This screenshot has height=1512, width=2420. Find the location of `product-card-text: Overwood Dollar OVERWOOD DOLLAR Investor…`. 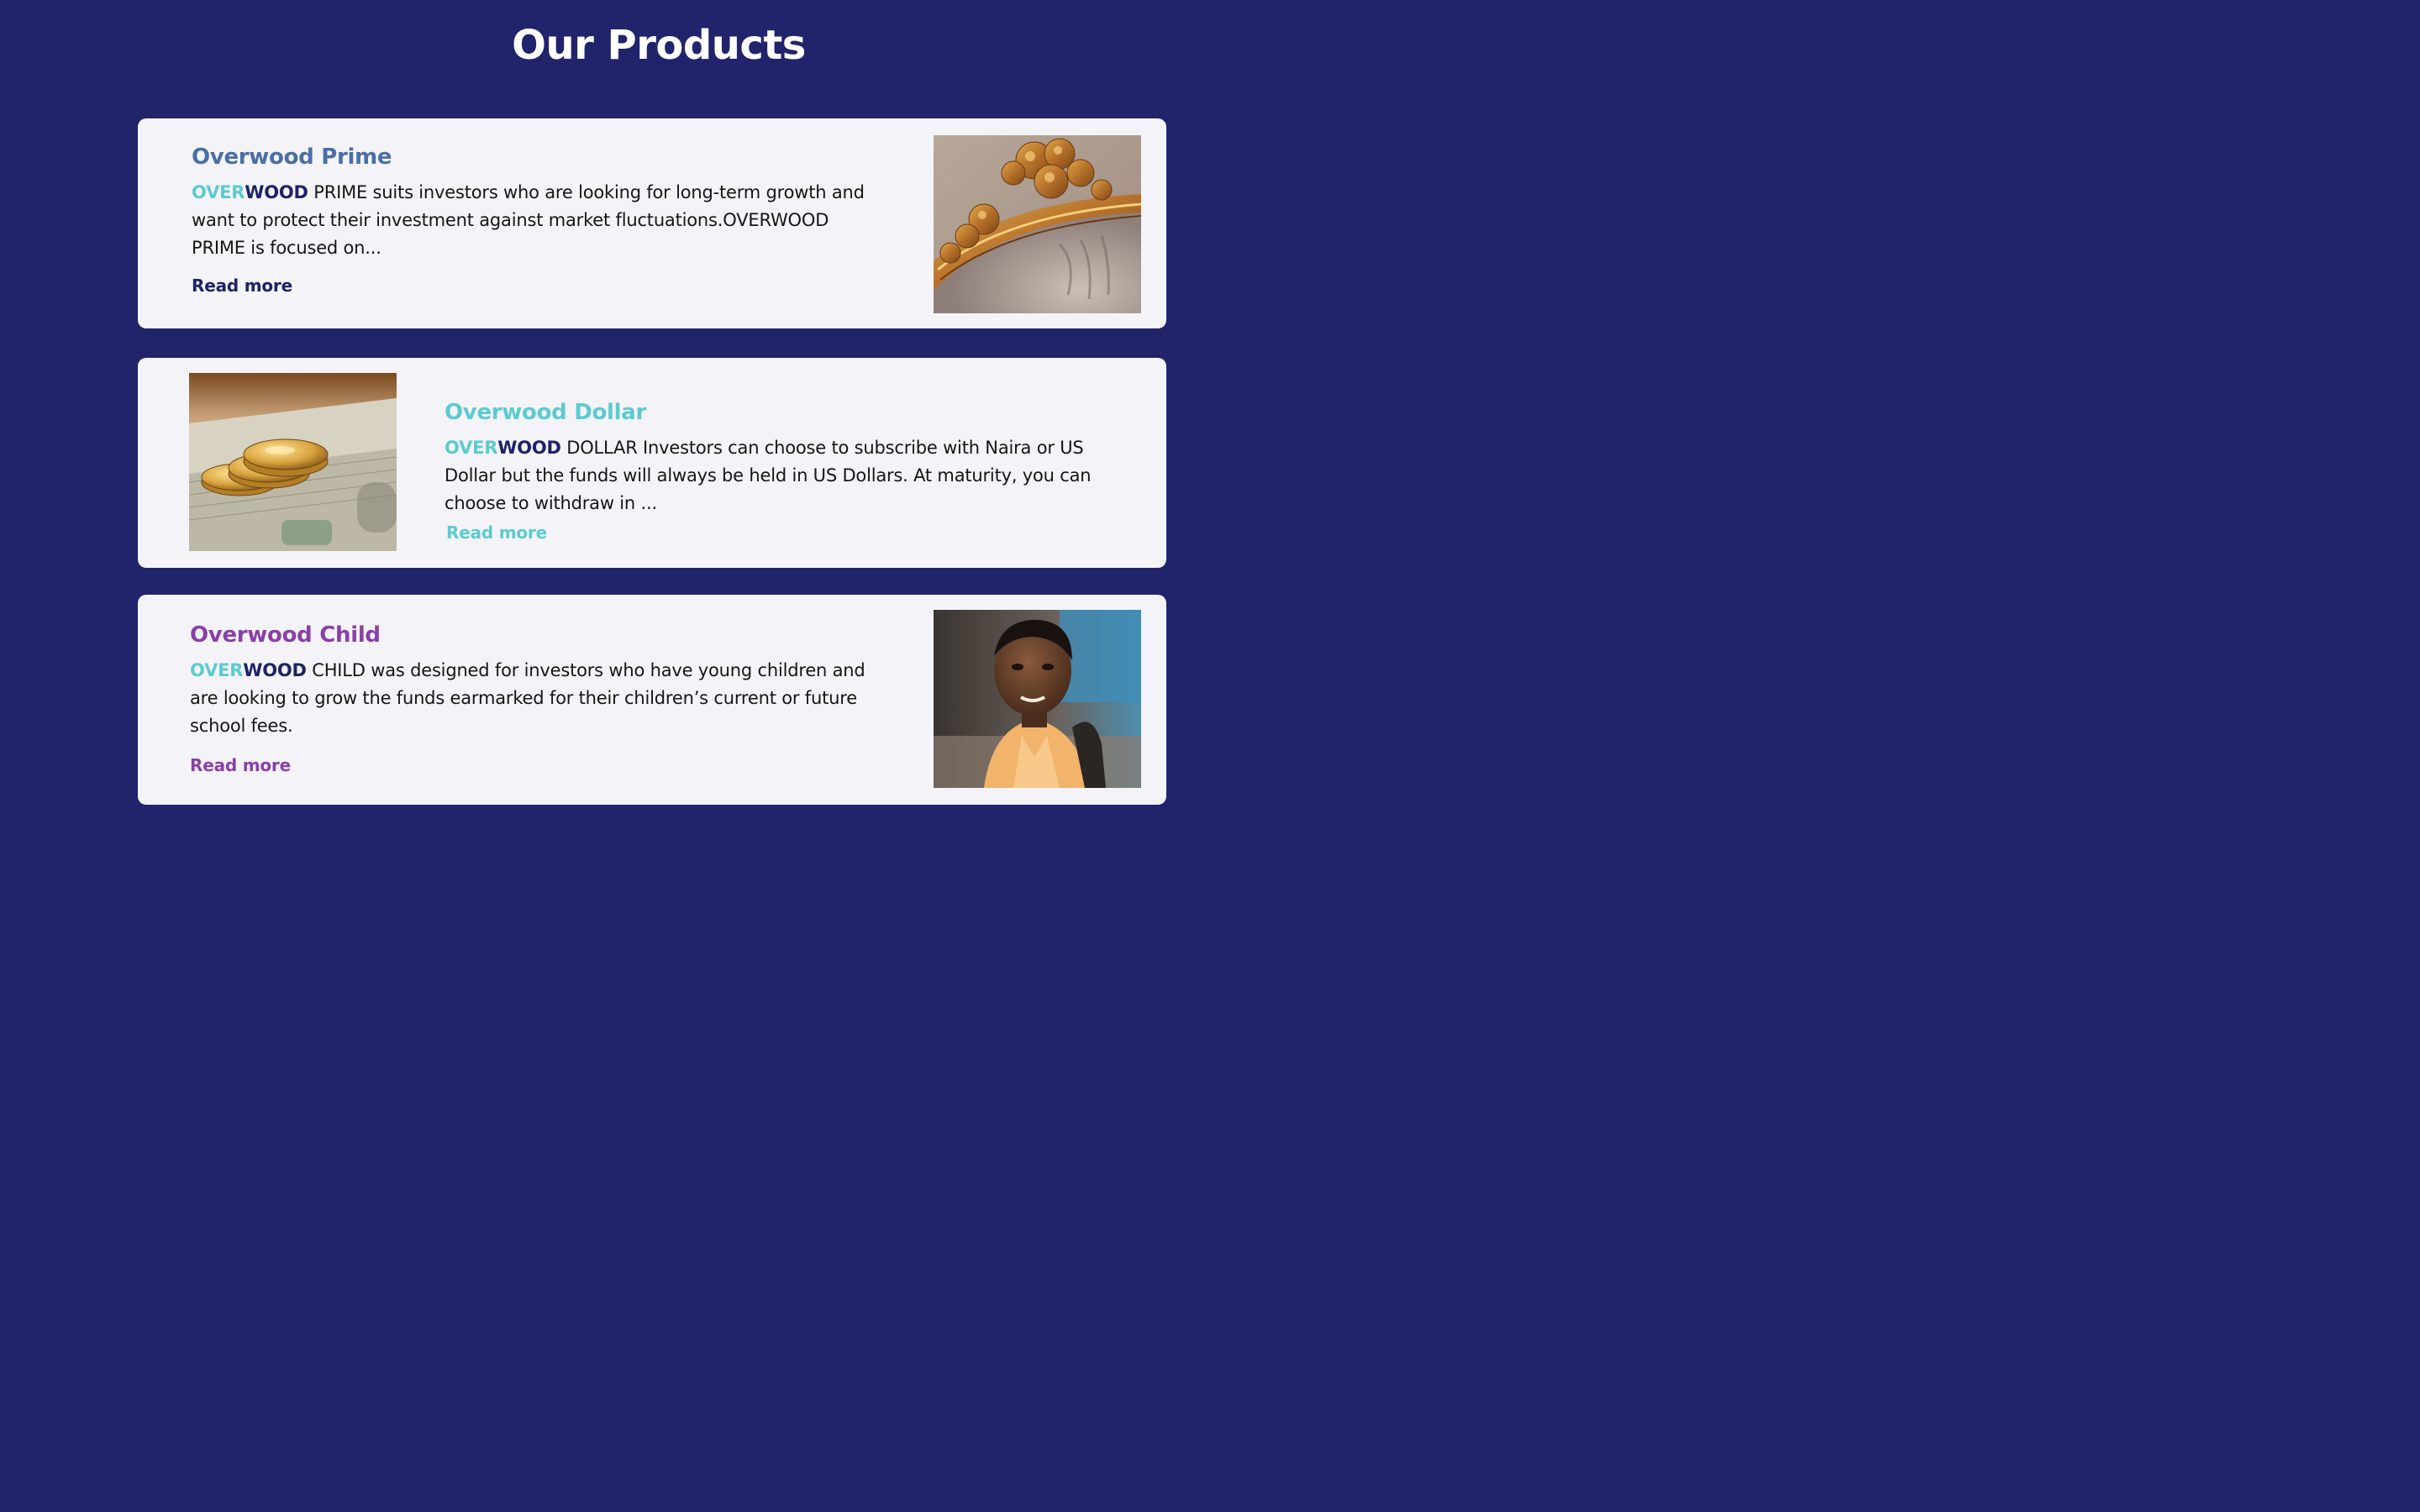

product-card-text: Overwood Dollar OVERWOOD DOLLAR Investor… is located at coordinates (777, 470).